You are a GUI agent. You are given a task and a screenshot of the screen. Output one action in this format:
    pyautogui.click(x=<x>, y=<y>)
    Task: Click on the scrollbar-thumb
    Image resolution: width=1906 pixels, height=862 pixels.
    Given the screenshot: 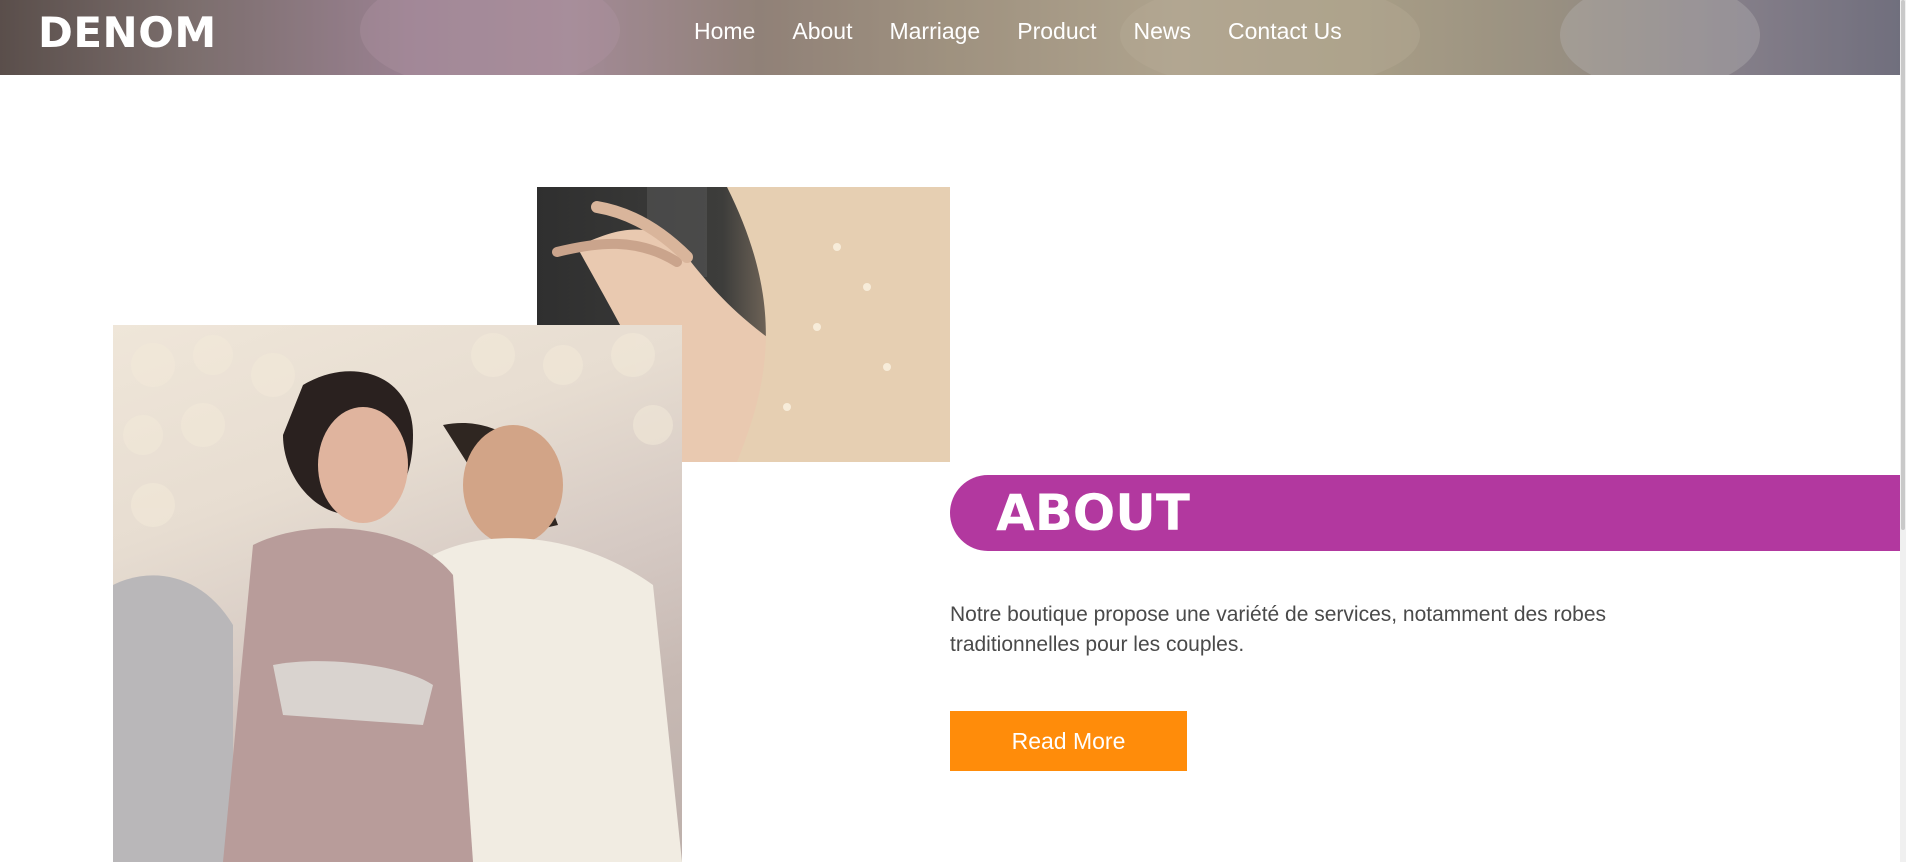 What is the action you would take?
    pyautogui.click(x=1903, y=265)
    